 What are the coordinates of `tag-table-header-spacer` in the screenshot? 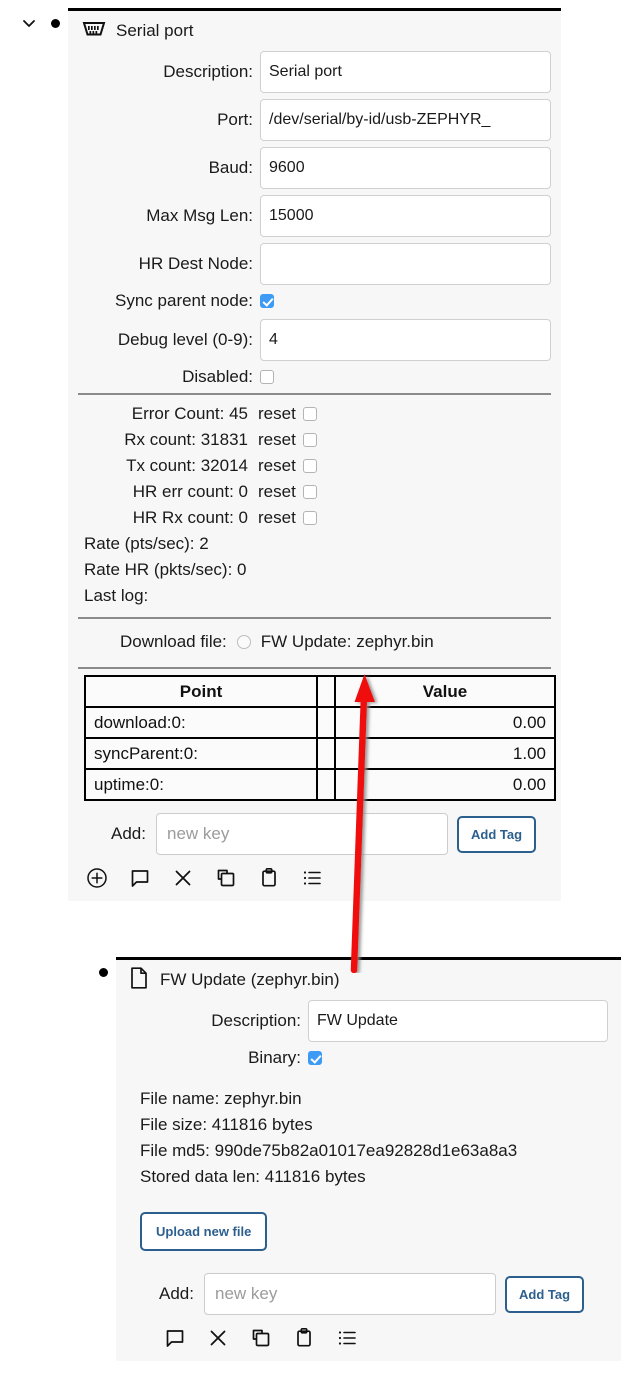 It's located at (326, 691).